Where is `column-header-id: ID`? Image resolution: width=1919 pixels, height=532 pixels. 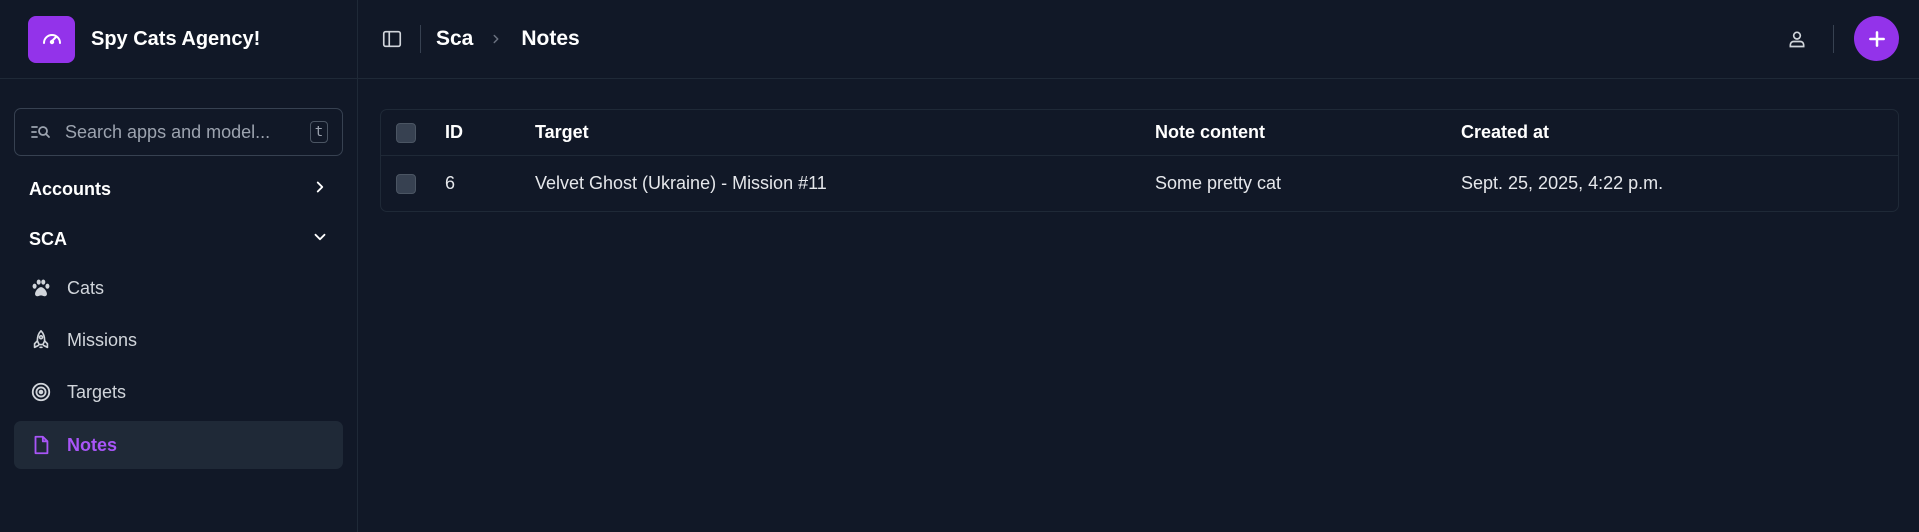 column-header-id: ID is located at coordinates (454, 132).